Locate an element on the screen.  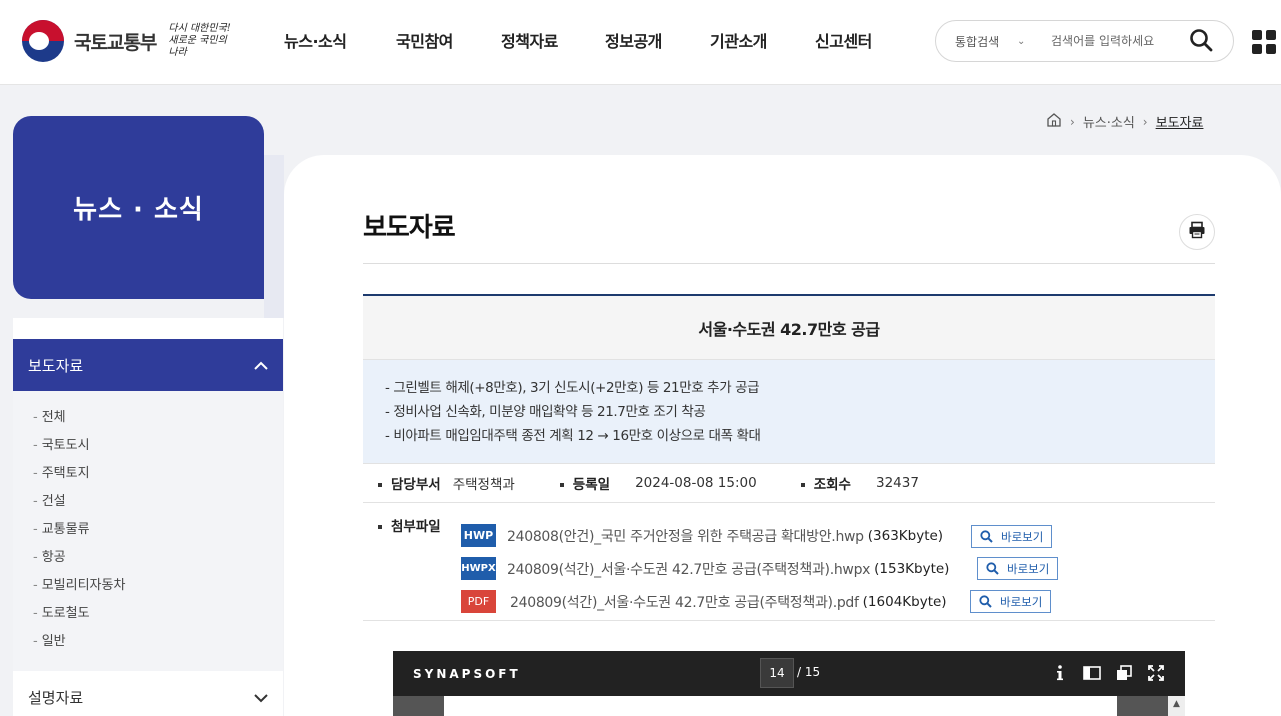
attachment-size: (363Kbyte) is located at coordinates (905, 535).